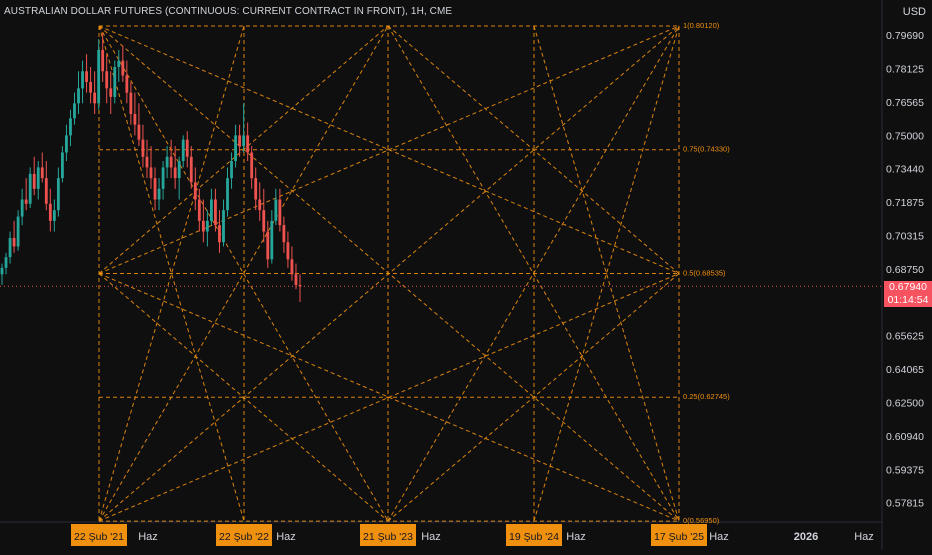 This screenshot has height=555, width=932. What do you see at coordinates (914, 12) in the screenshot?
I see `currency-label: USD` at bounding box center [914, 12].